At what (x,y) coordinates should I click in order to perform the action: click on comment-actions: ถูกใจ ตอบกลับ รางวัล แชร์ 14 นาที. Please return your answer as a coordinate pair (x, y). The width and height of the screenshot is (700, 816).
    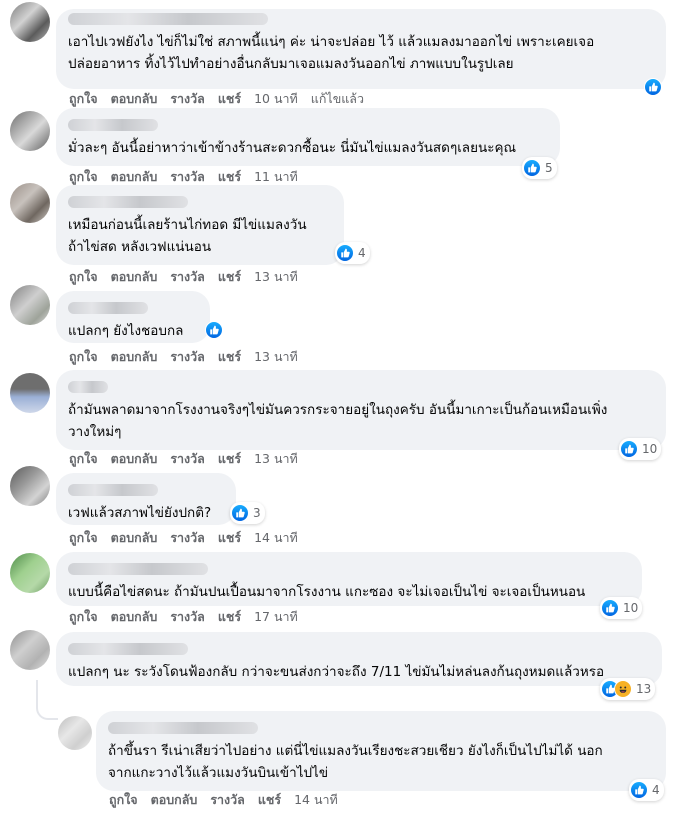
    Looking at the image, I should click on (230, 800).